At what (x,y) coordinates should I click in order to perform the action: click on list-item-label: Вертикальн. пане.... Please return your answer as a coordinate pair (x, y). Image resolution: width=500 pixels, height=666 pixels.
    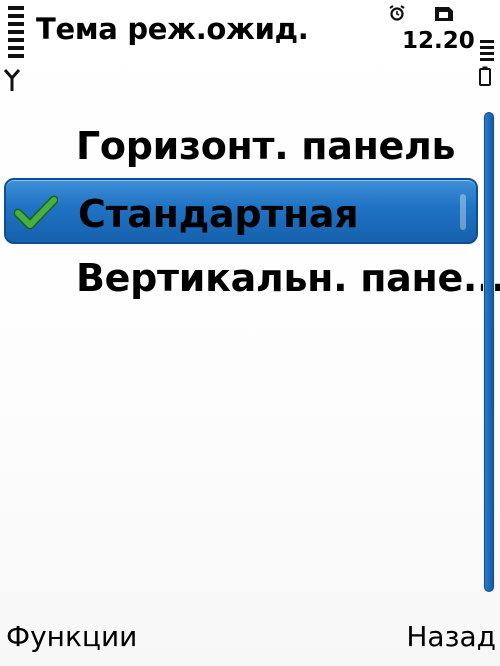
    Looking at the image, I should click on (288, 278).